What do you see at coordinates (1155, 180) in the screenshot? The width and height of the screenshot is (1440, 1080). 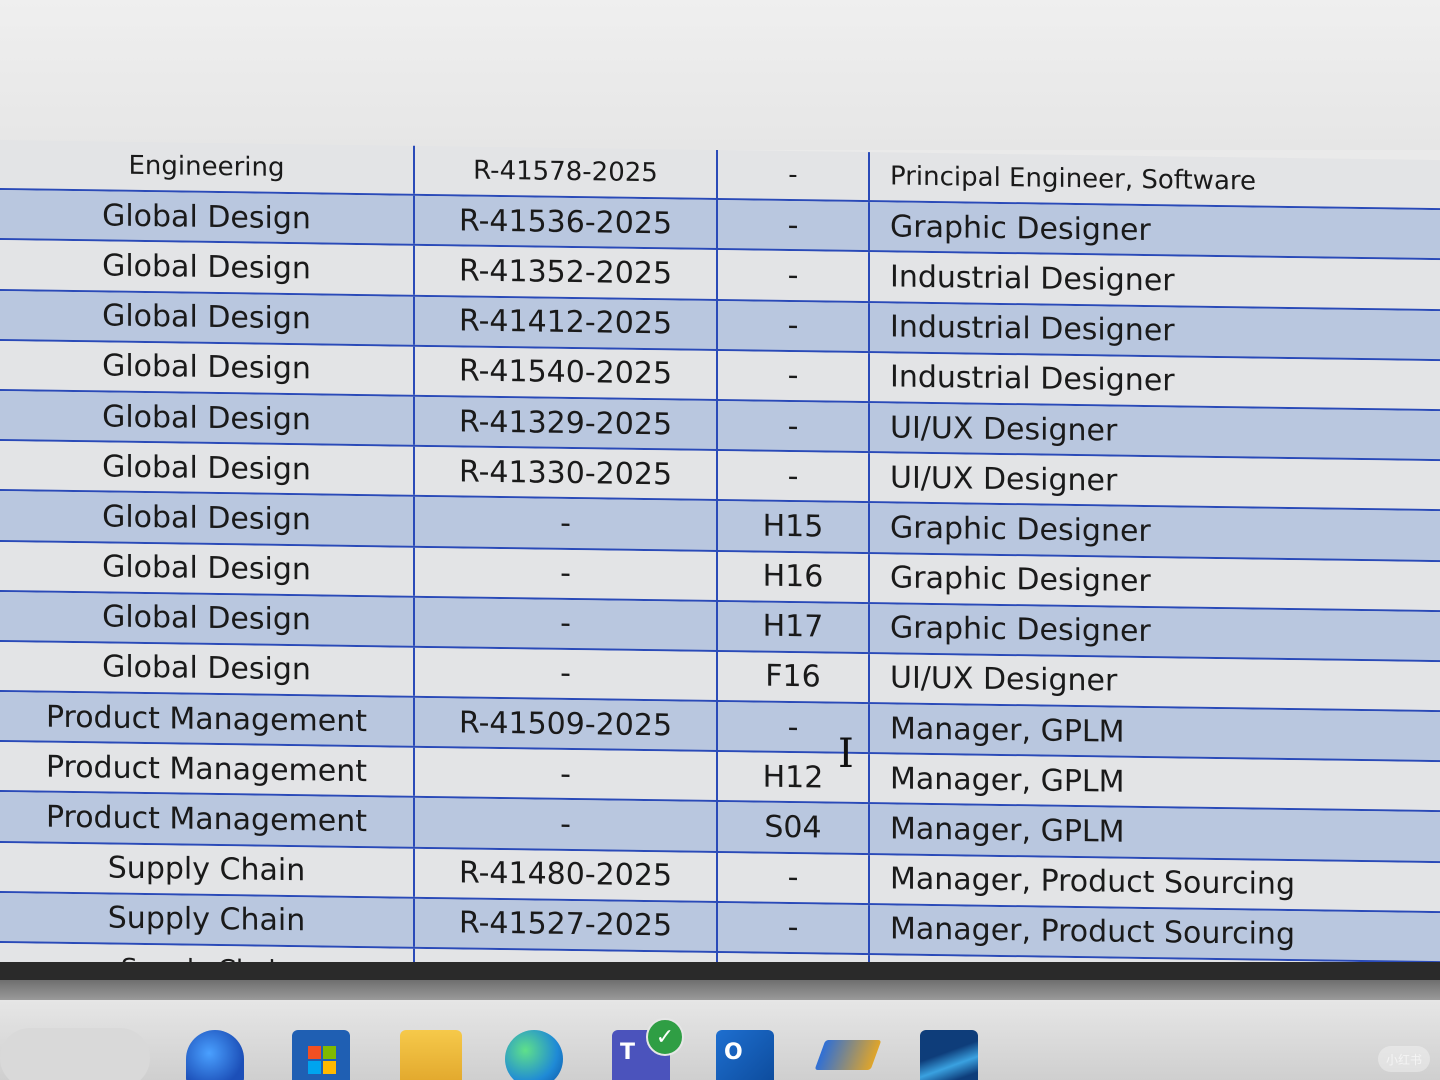 I see `role-cell: Principal Engineer, Software` at bounding box center [1155, 180].